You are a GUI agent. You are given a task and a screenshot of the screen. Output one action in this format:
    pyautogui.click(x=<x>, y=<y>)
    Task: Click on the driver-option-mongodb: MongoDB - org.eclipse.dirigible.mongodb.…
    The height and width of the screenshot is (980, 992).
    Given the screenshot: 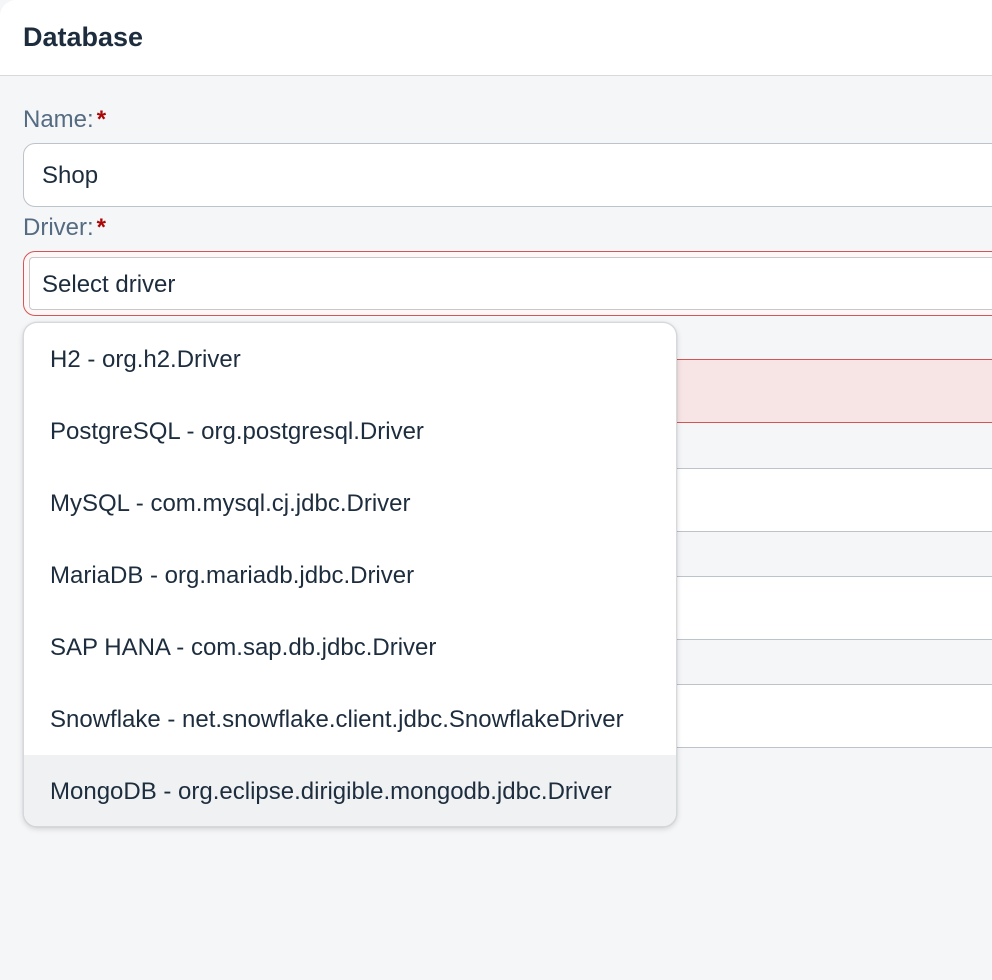 What is the action you would take?
    pyautogui.click(x=350, y=790)
    